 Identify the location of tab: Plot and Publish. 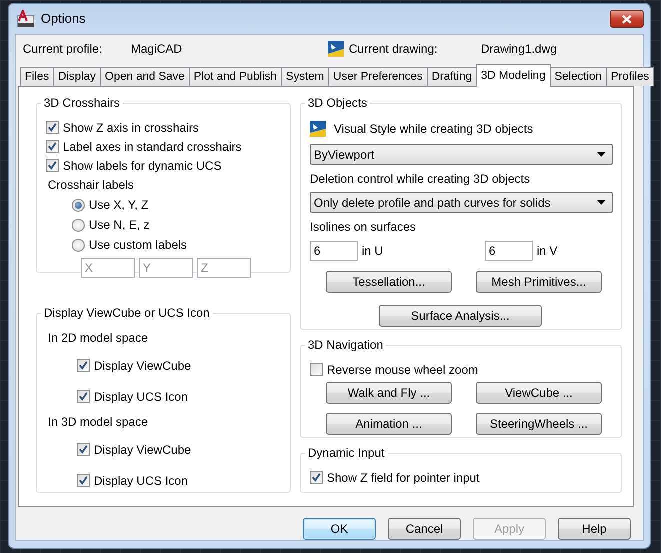
(235, 76).